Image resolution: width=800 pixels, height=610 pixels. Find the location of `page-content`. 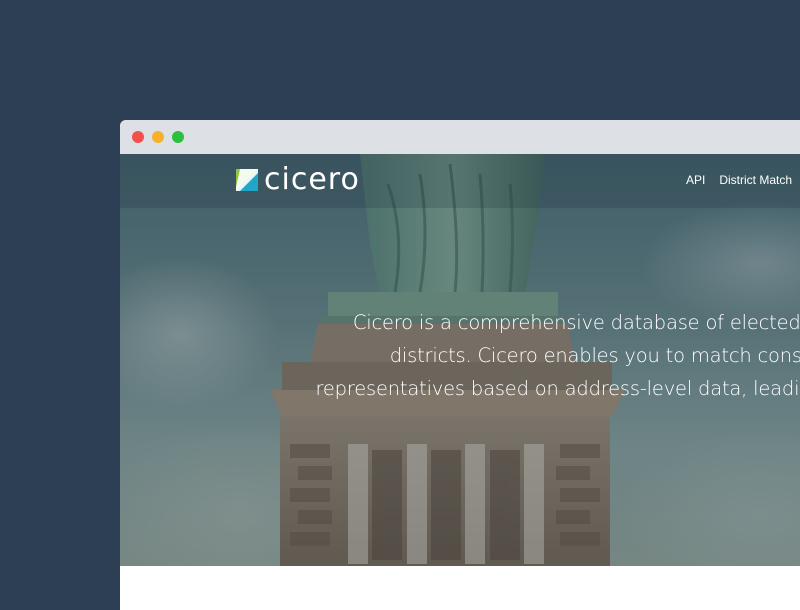

page-content is located at coordinates (460, 588).